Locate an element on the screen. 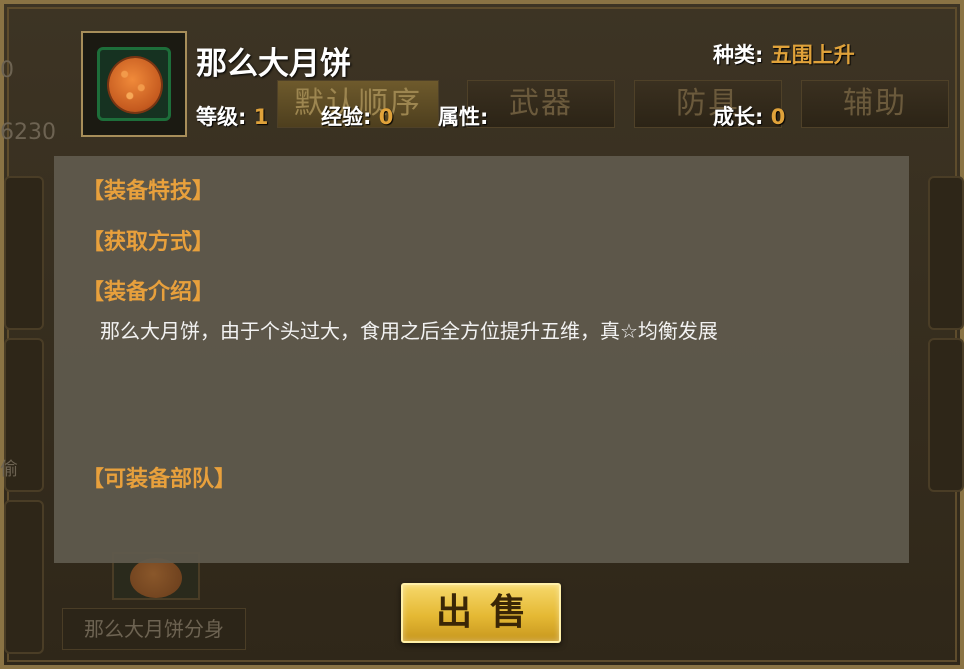  type-value: 五围上升 is located at coordinates (812, 55).